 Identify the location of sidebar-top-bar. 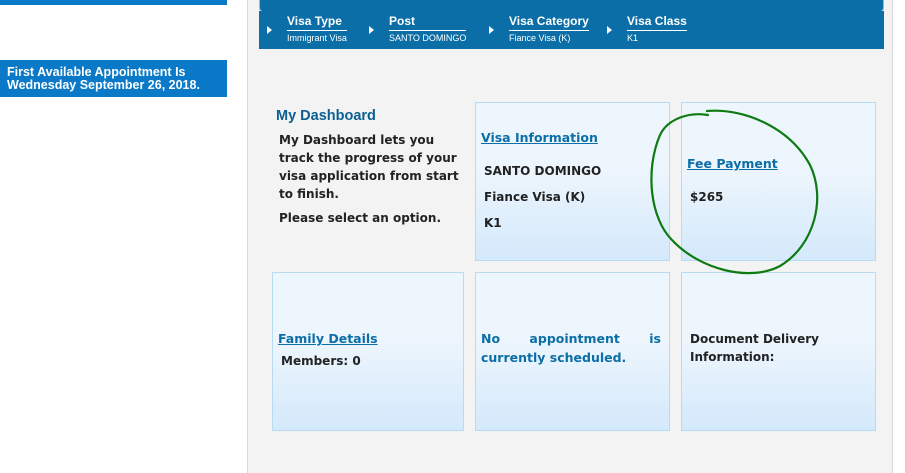
(113, 2).